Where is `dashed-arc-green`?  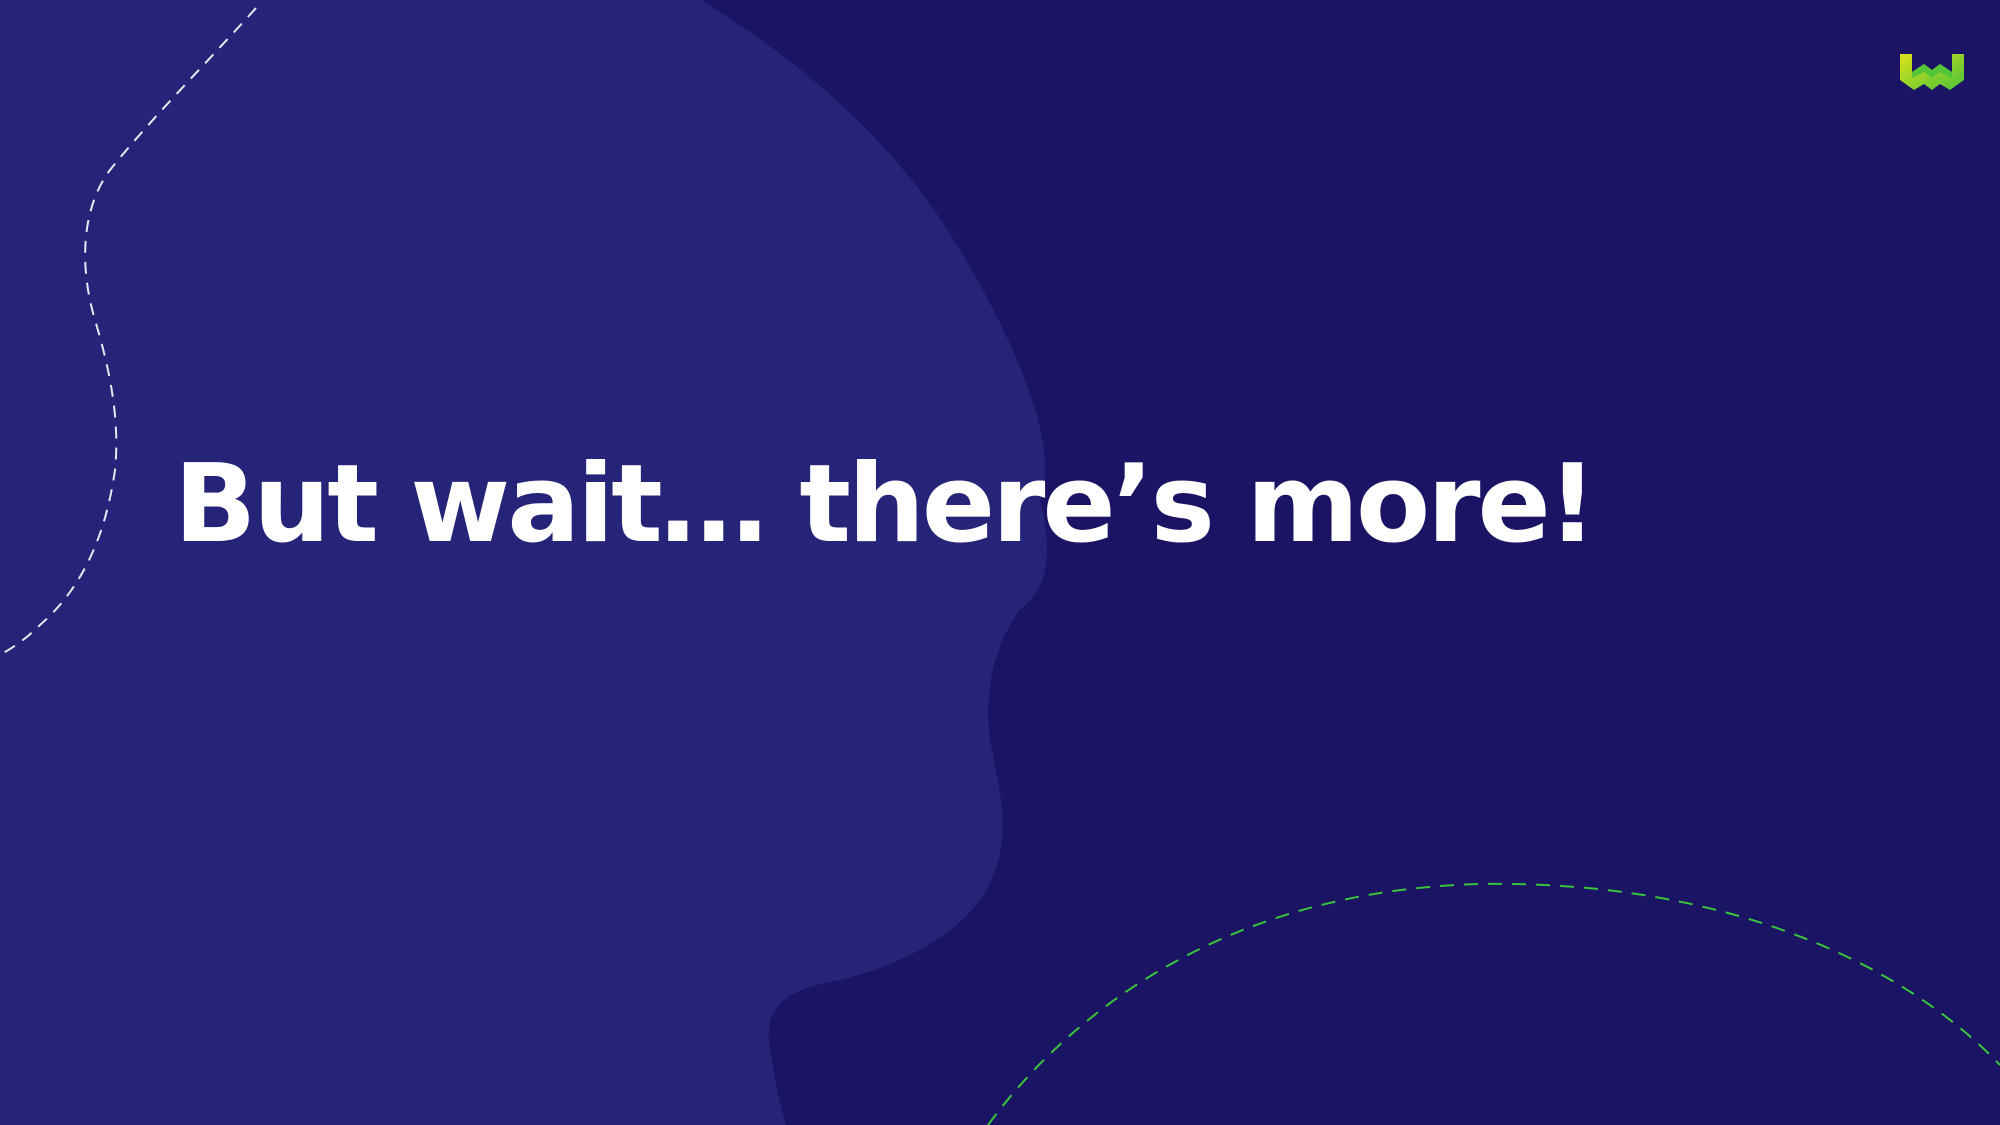 dashed-arc-green is located at coordinates (1493, 1003).